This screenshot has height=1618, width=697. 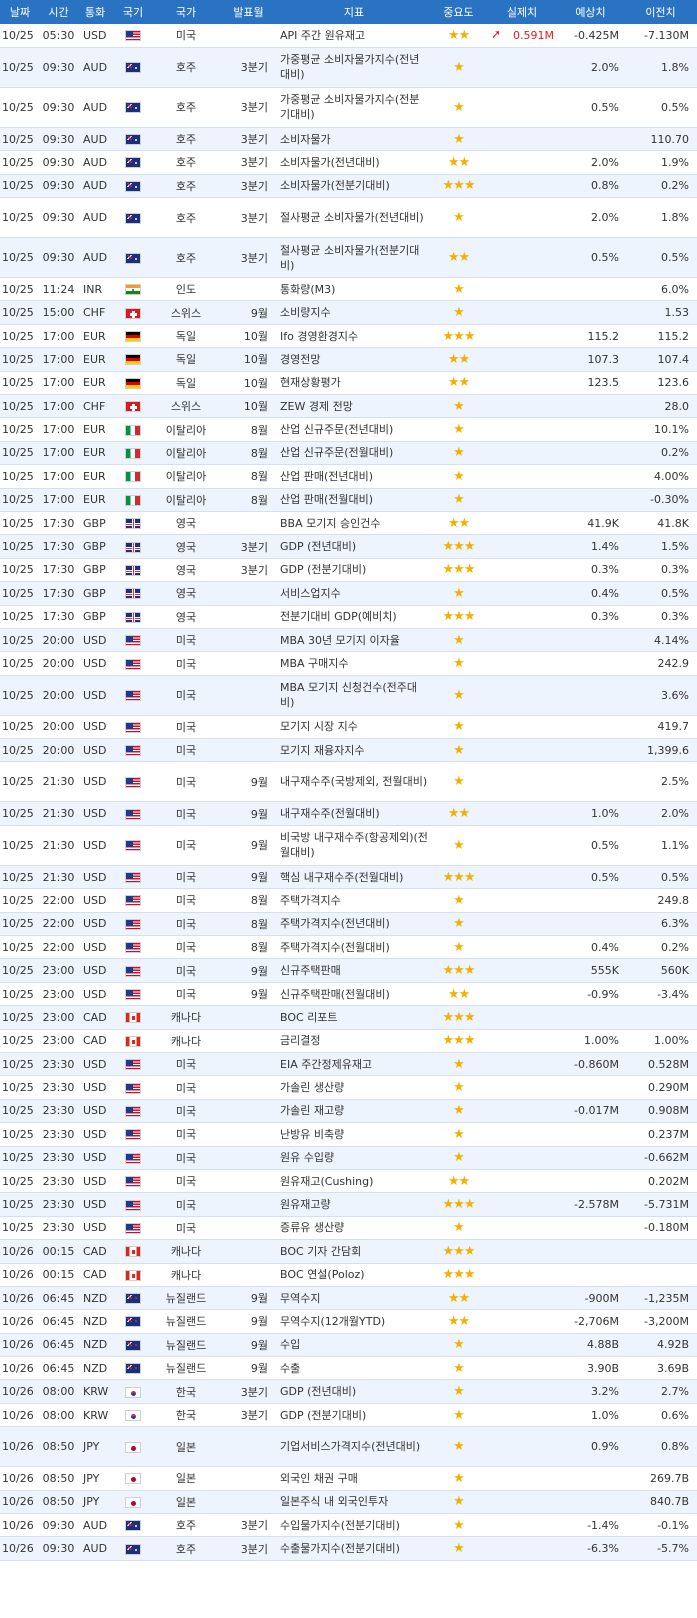 What do you see at coordinates (348, 453) in the screenshot?
I see `table-row: 10/25 17:00 EUR 이탈리아 8월 산업 신규주문(전월대비) ★ 0.2%` at bounding box center [348, 453].